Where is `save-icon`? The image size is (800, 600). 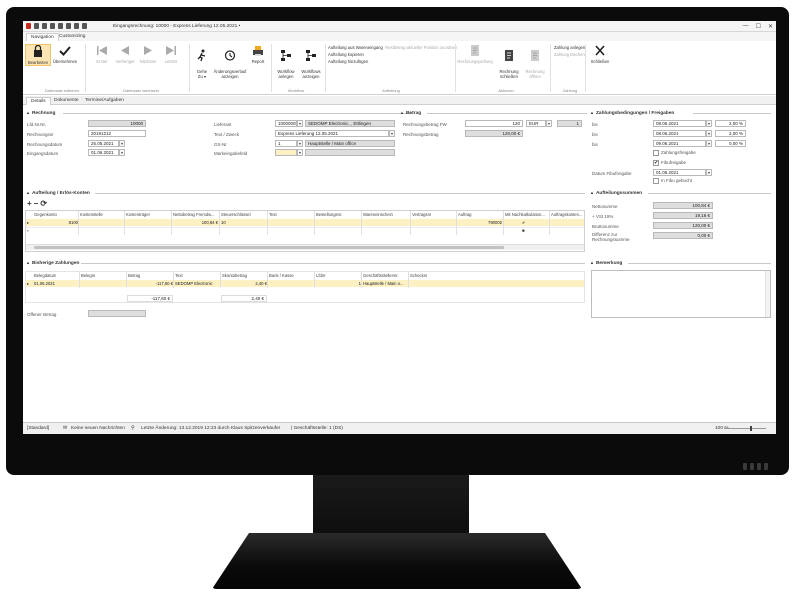 save-icon is located at coordinates (36, 26).